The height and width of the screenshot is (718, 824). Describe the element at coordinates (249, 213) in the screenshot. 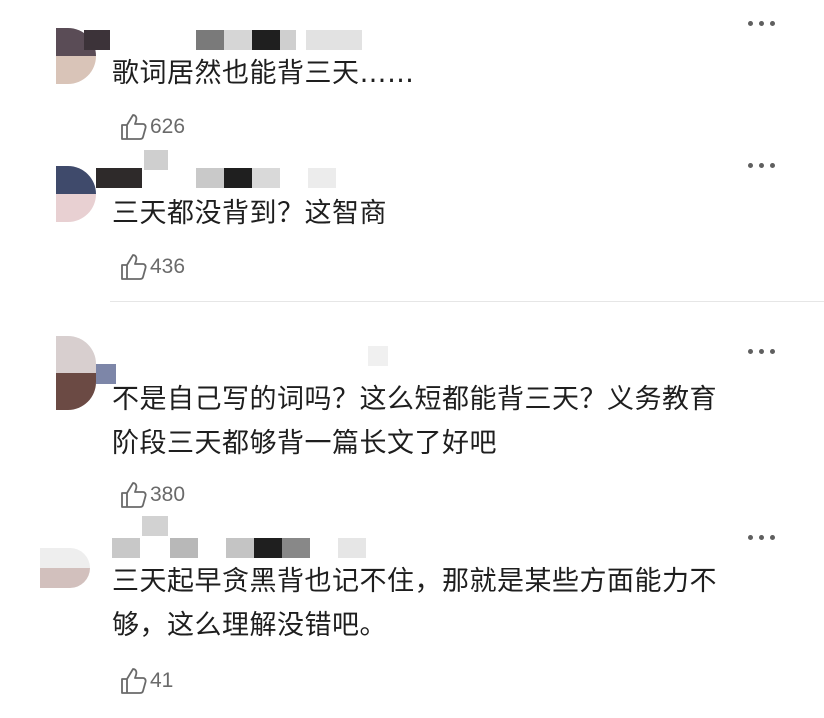

I see `comment-text: 三天都没背到？这智商` at that location.